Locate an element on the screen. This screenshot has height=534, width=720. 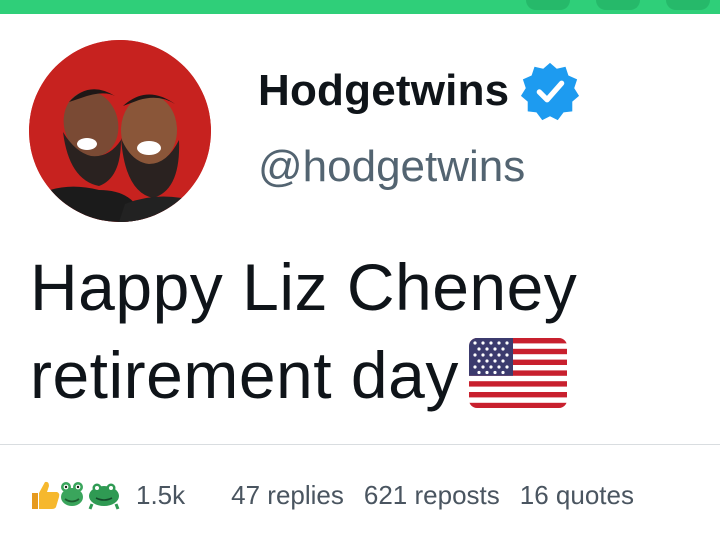
quotes-count: 16 quotes is located at coordinates (577, 495).